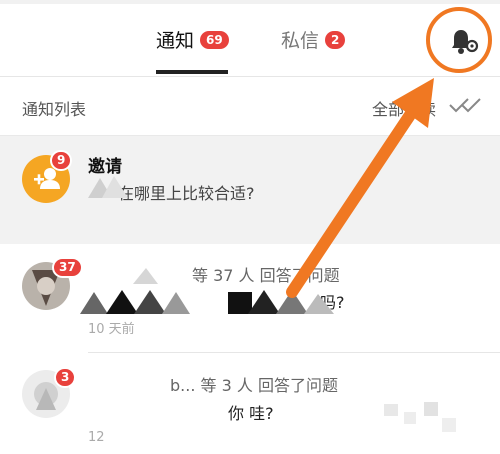 The height and width of the screenshot is (454, 500). Describe the element at coordinates (61, 160) in the screenshot. I see `invite-count-badge: 9` at that location.